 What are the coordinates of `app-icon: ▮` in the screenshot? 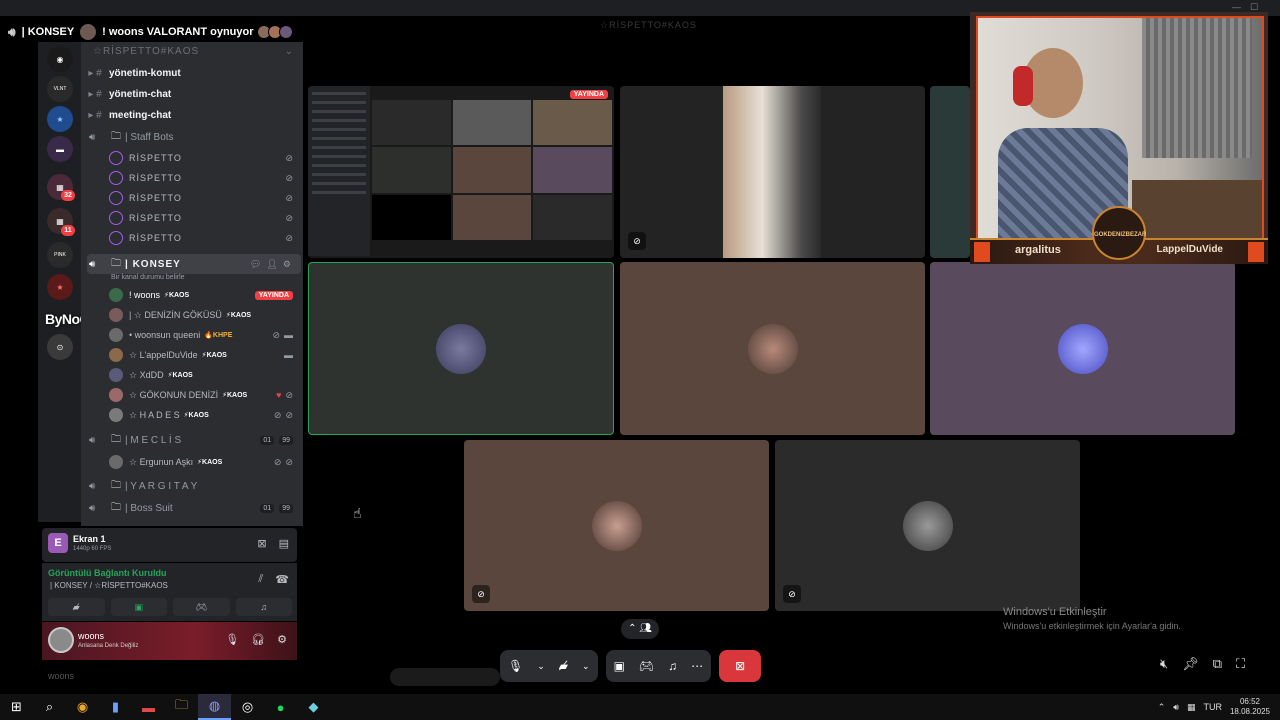 It's located at (115, 707).